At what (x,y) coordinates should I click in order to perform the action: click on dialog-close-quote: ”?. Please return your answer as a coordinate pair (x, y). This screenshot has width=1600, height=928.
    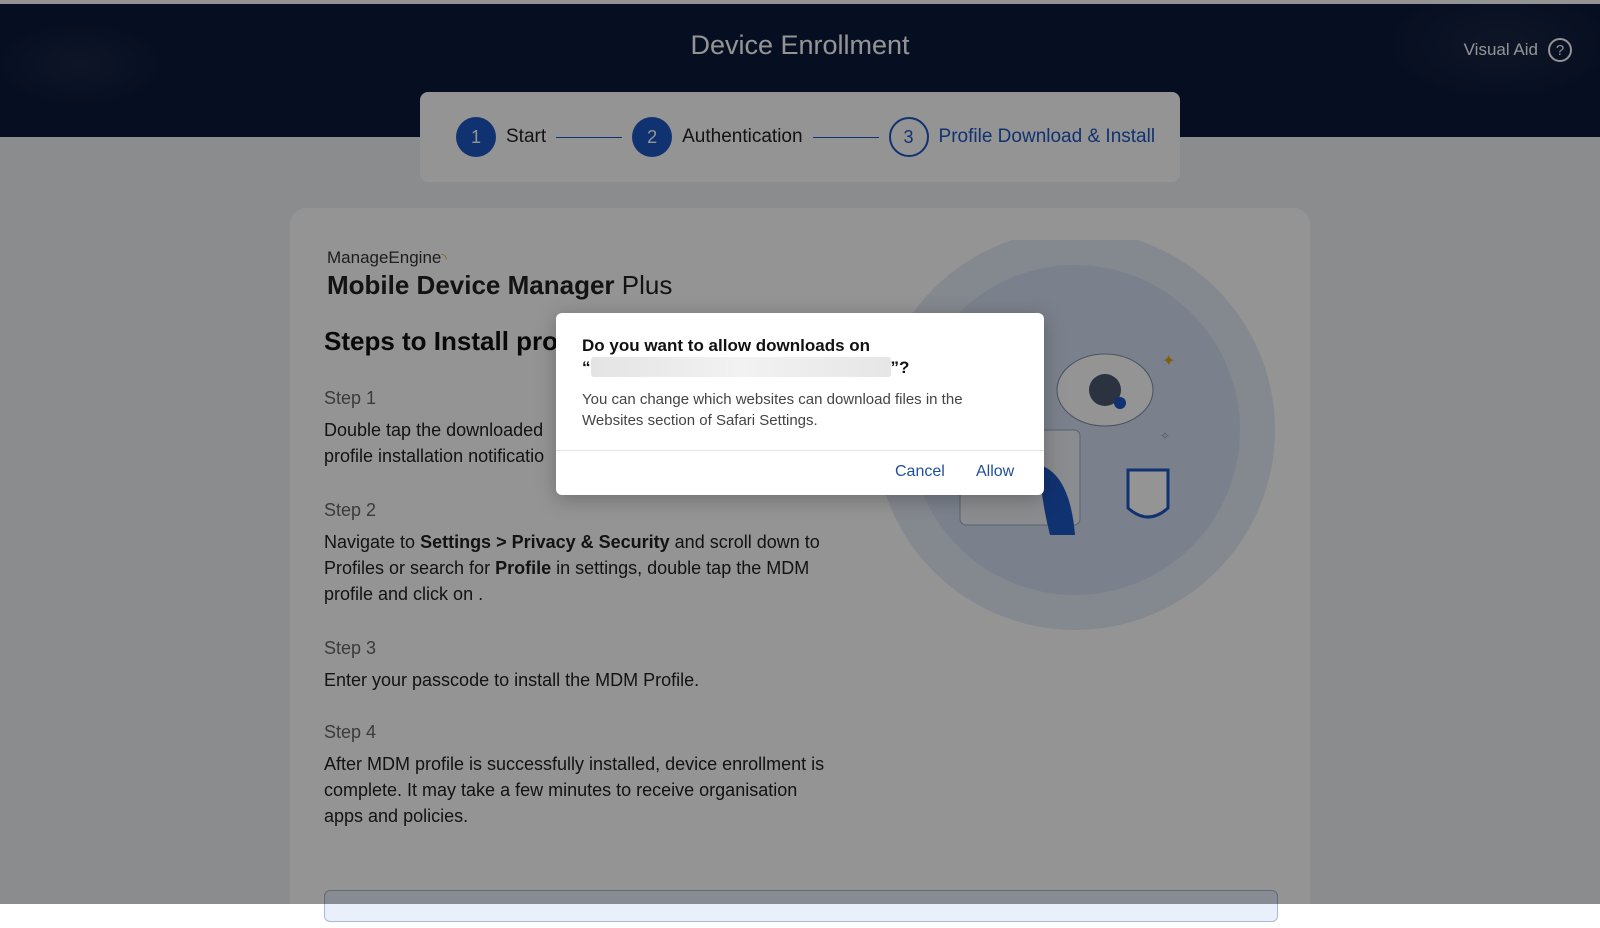
    Looking at the image, I should click on (900, 367).